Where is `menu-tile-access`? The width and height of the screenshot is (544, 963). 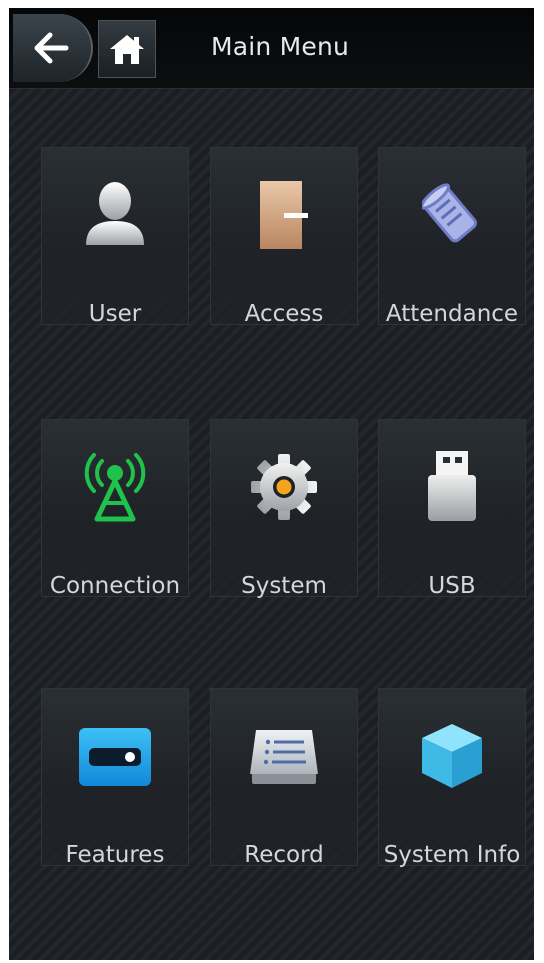
menu-tile-access is located at coordinates (284, 236).